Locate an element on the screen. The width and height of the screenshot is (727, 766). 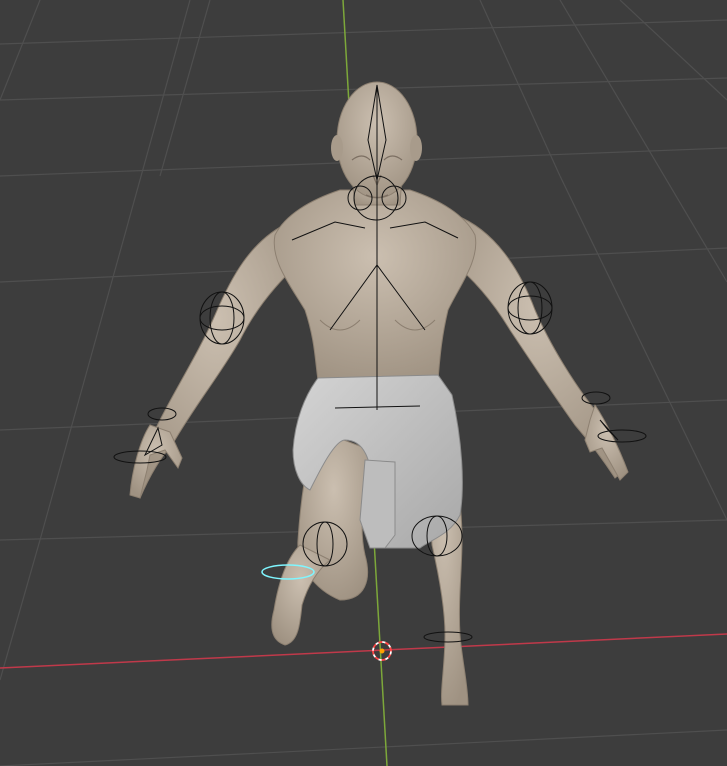
x-axis-line is located at coordinates (363, 651).